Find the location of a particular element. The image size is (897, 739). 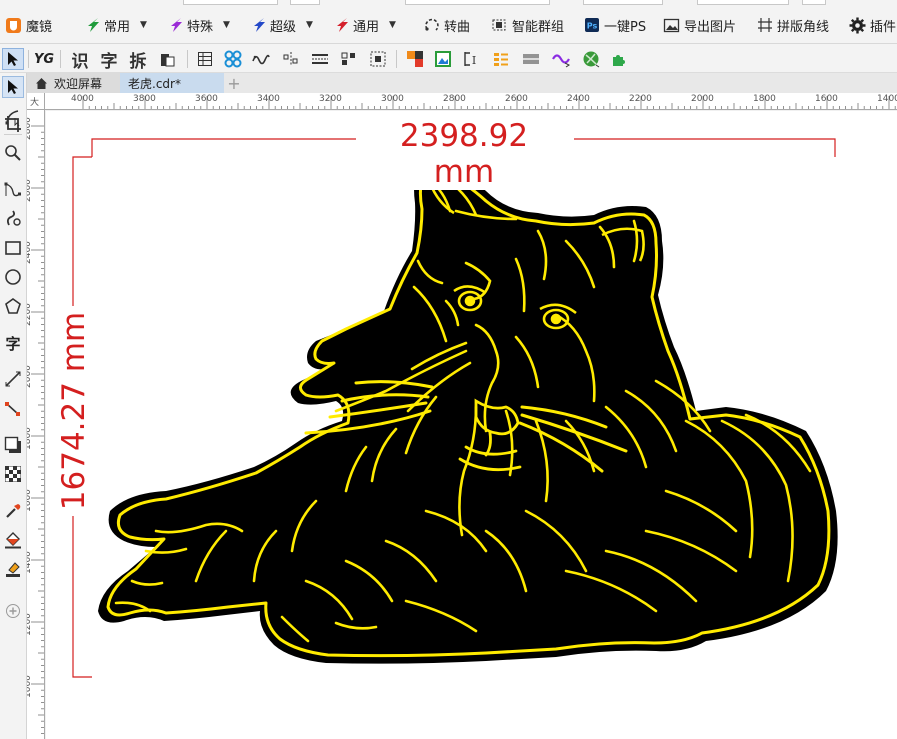

width-dimension-label: 2398.92 mm is located at coordinates (464, 154).